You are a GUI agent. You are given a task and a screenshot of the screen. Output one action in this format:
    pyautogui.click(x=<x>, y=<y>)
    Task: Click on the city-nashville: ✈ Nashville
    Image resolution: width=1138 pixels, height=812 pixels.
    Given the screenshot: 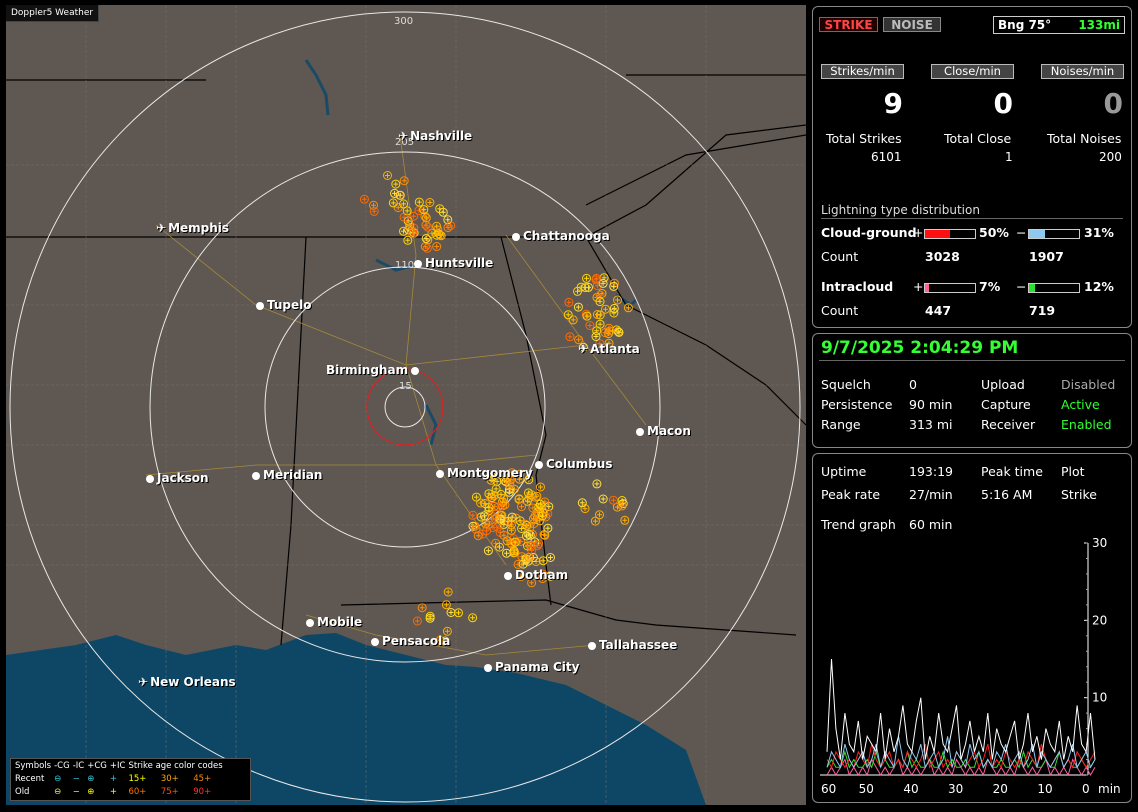 What is the action you would take?
    pyautogui.click(x=435, y=136)
    